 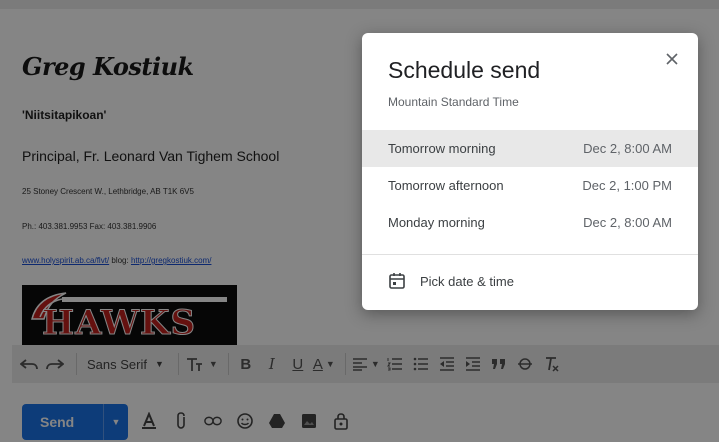 What do you see at coordinates (672, 59) in the screenshot?
I see `close-icon` at bounding box center [672, 59].